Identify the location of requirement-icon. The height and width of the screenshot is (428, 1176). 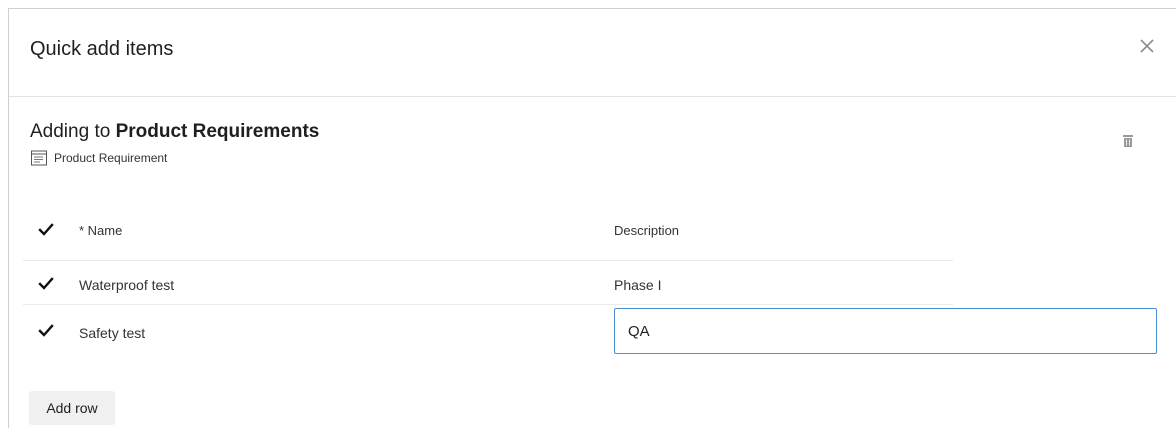
(39, 158).